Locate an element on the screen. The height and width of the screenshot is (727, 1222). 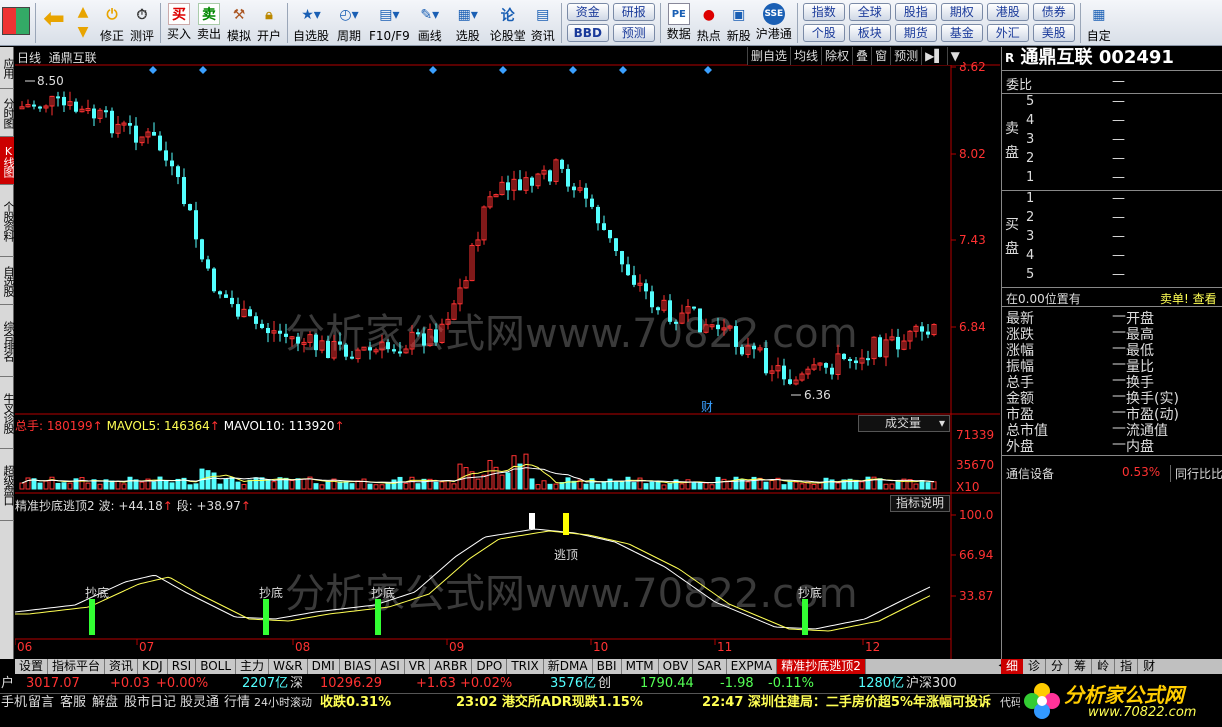
status-code: 代码 is located at coordinates (1010, 702).